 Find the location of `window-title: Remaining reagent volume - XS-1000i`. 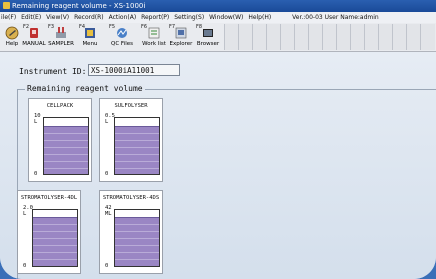

window-title: Remaining reagent volume - XS-1000i is located at coordinates (79, 6).